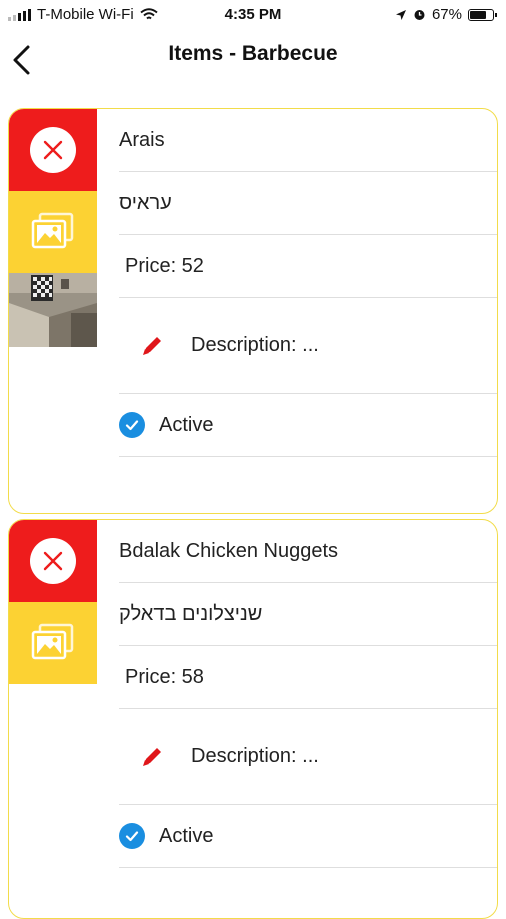 The image size is (506, 919). I want to click on item-price-row: Price: 58, so click(308, 677).